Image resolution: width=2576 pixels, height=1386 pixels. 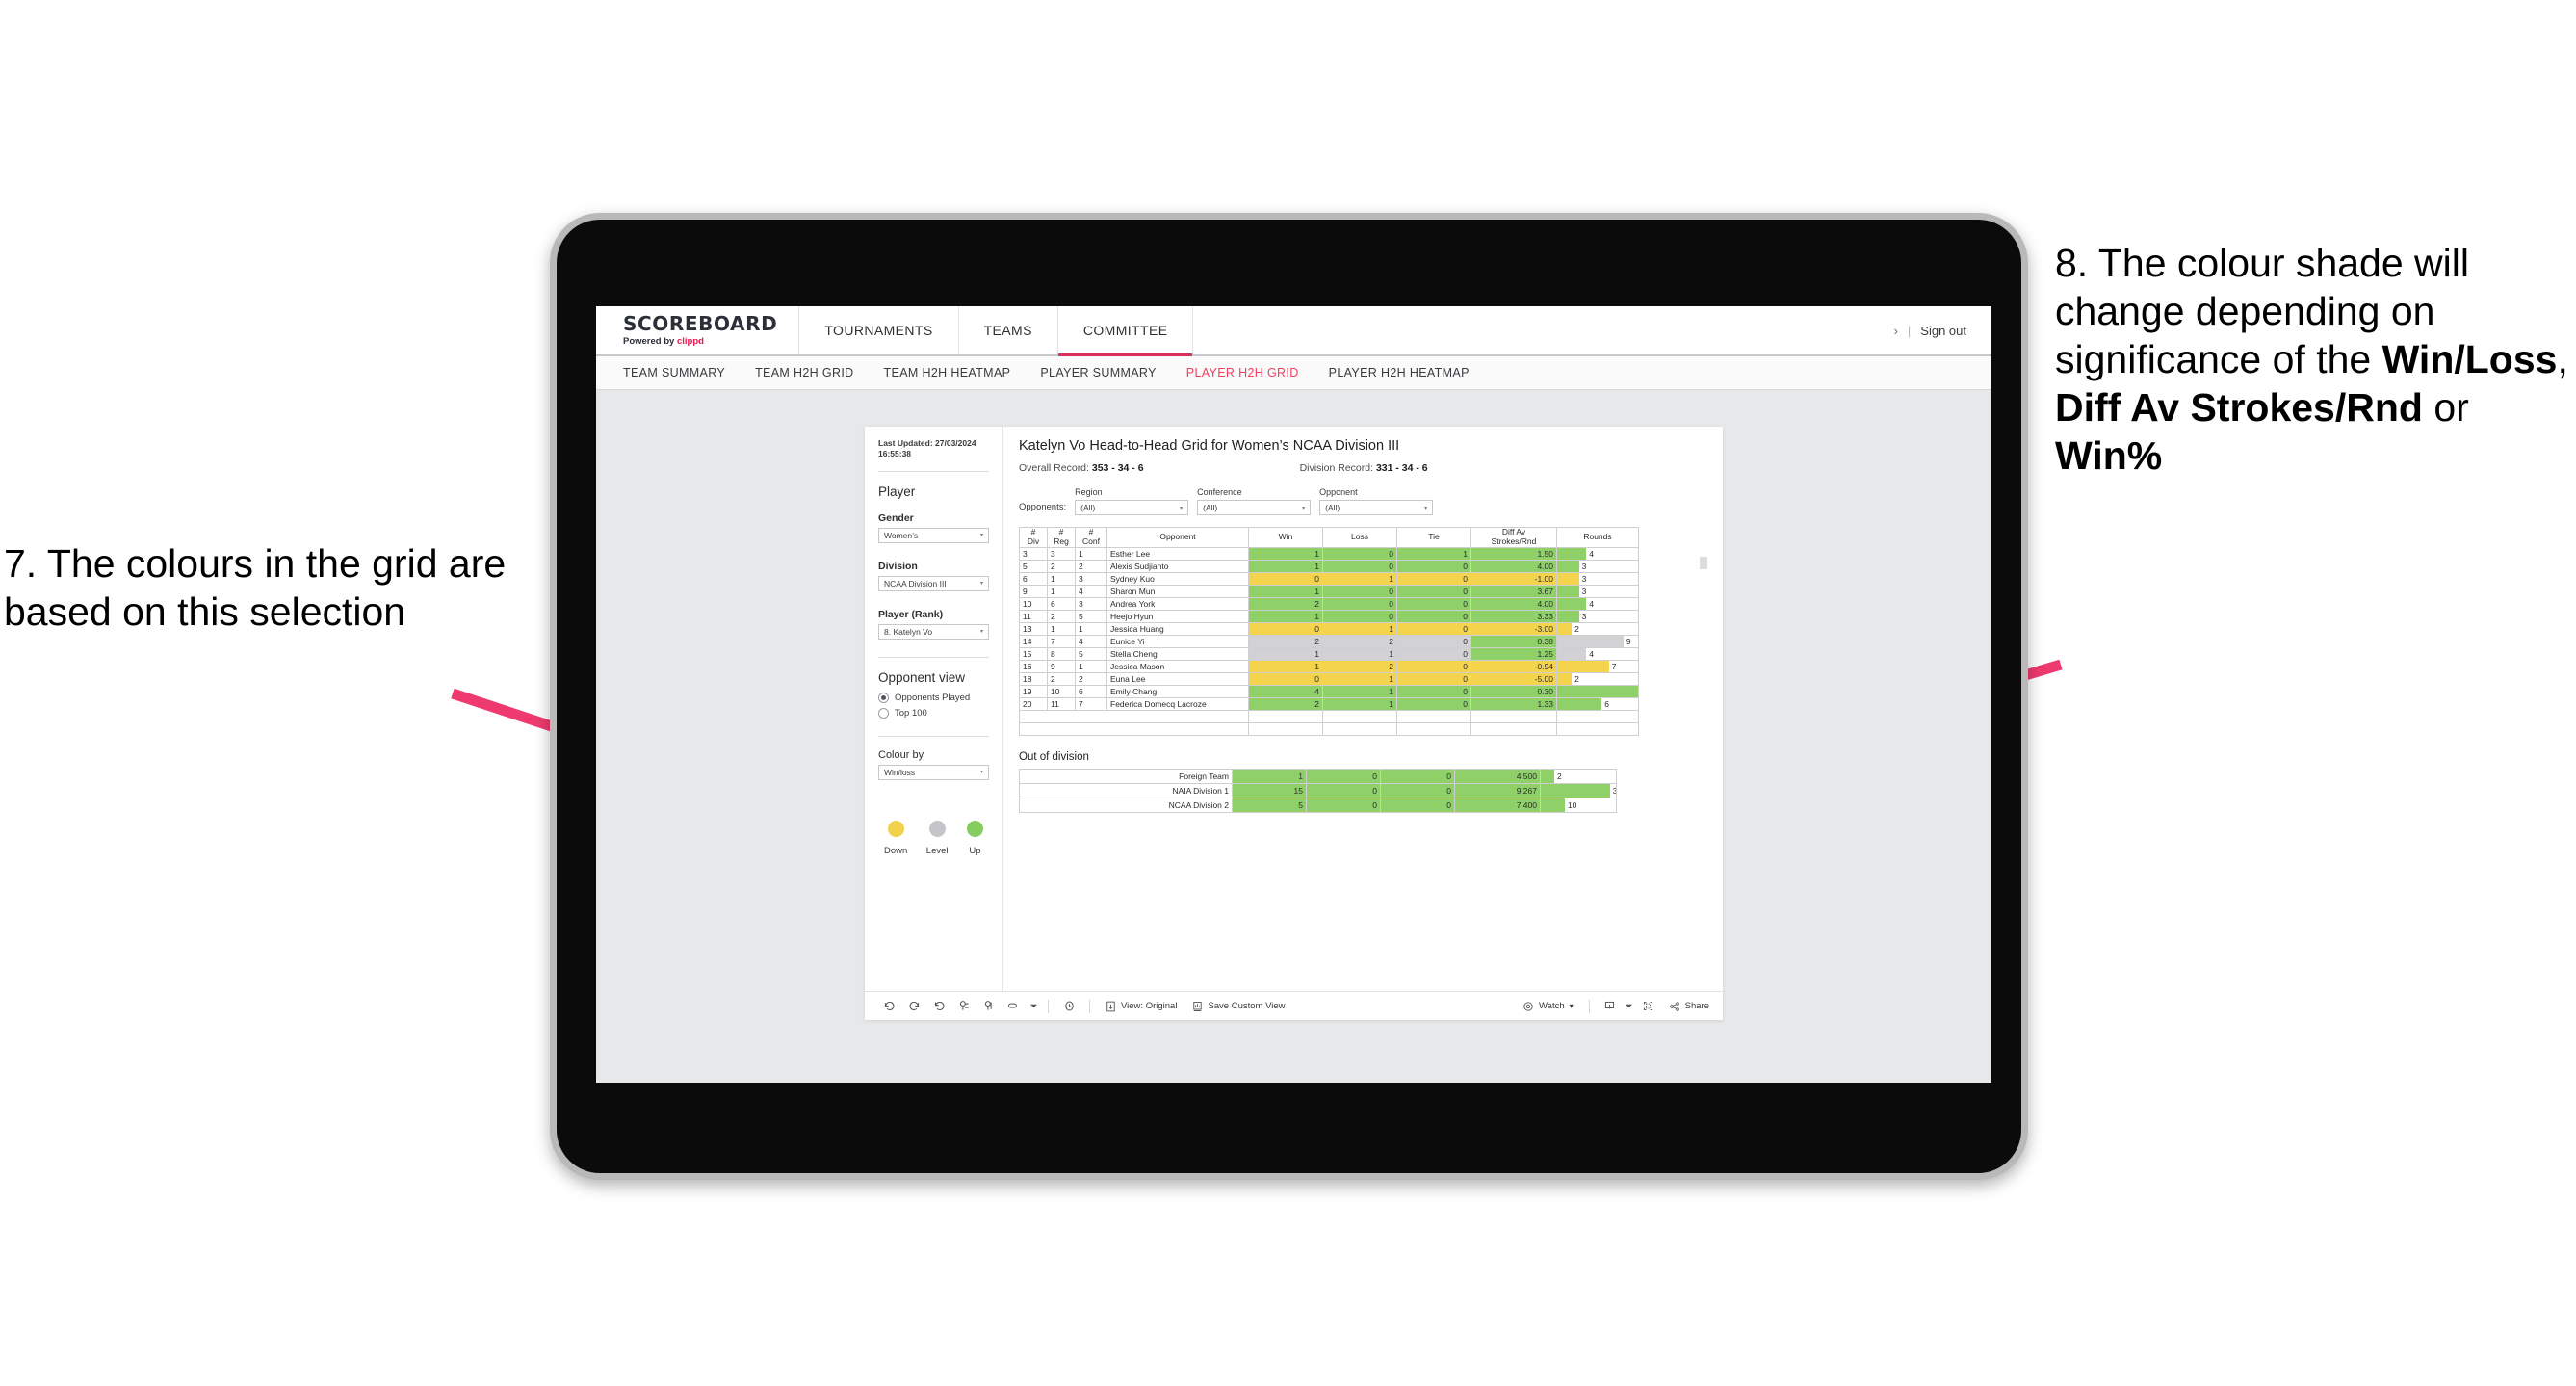 I want to click on share-button: Share, so click(x=1686, y=1006).